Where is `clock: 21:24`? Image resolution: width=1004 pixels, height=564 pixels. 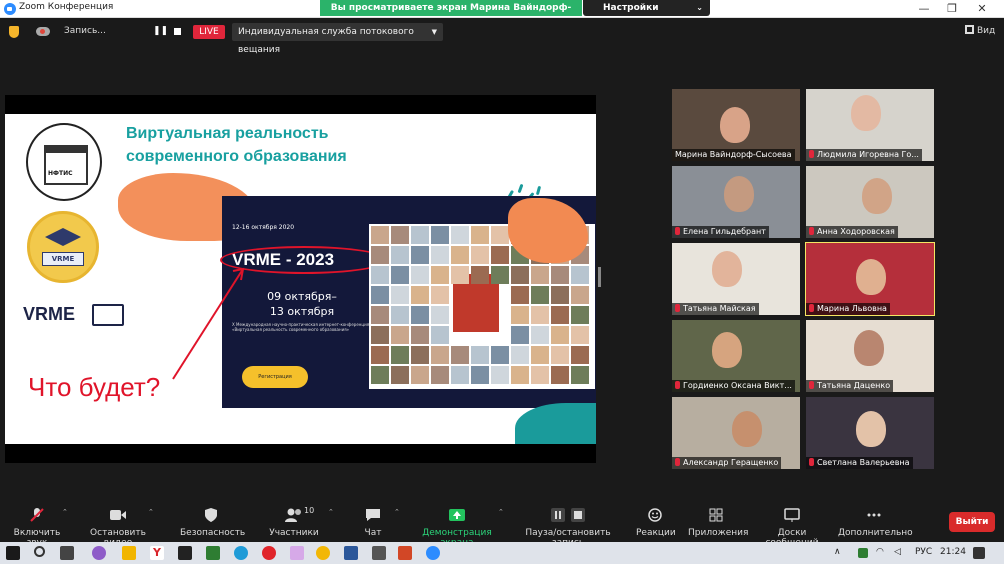
clock: 21:24 is located at coordinates (953, 552).